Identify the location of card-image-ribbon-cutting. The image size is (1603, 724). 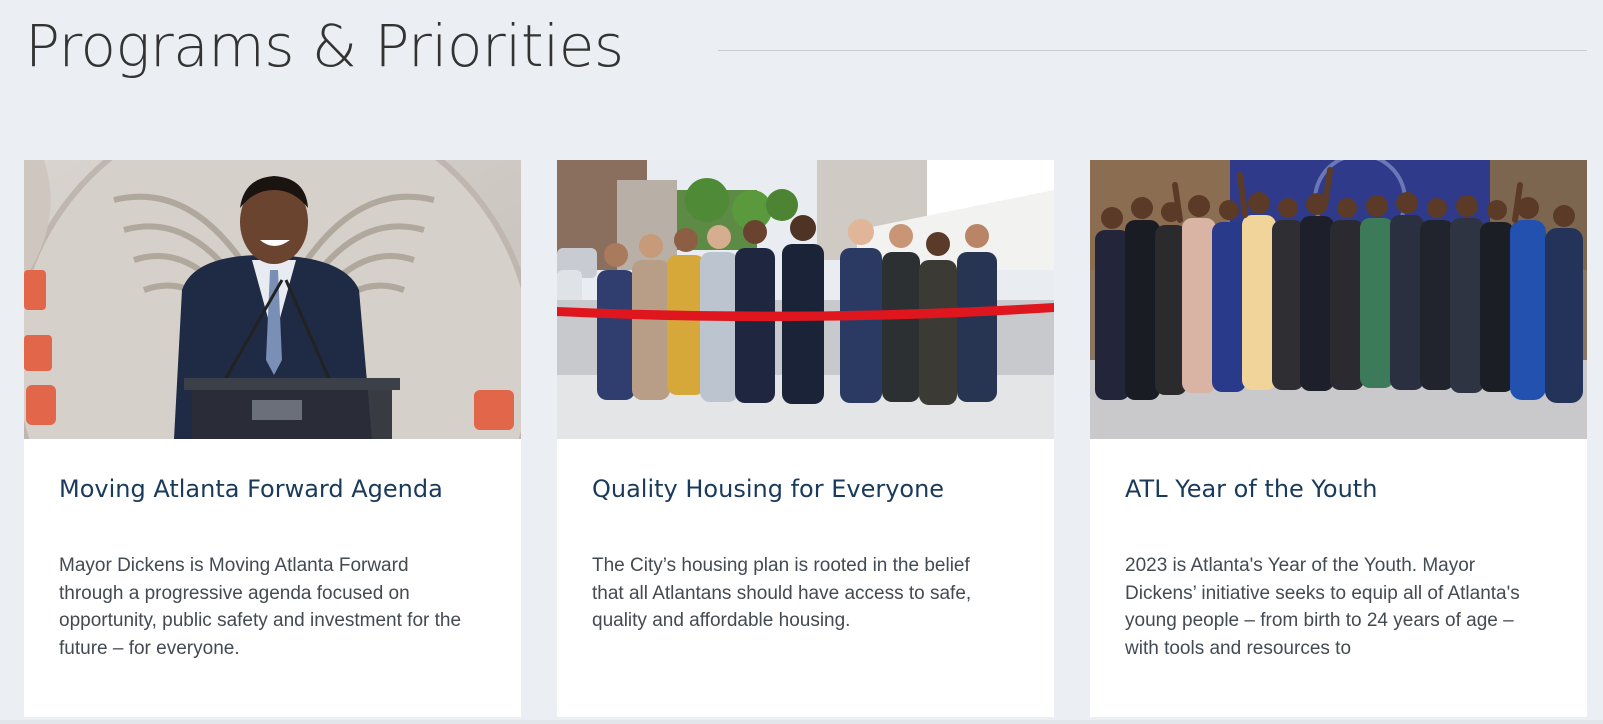
(805, 299).